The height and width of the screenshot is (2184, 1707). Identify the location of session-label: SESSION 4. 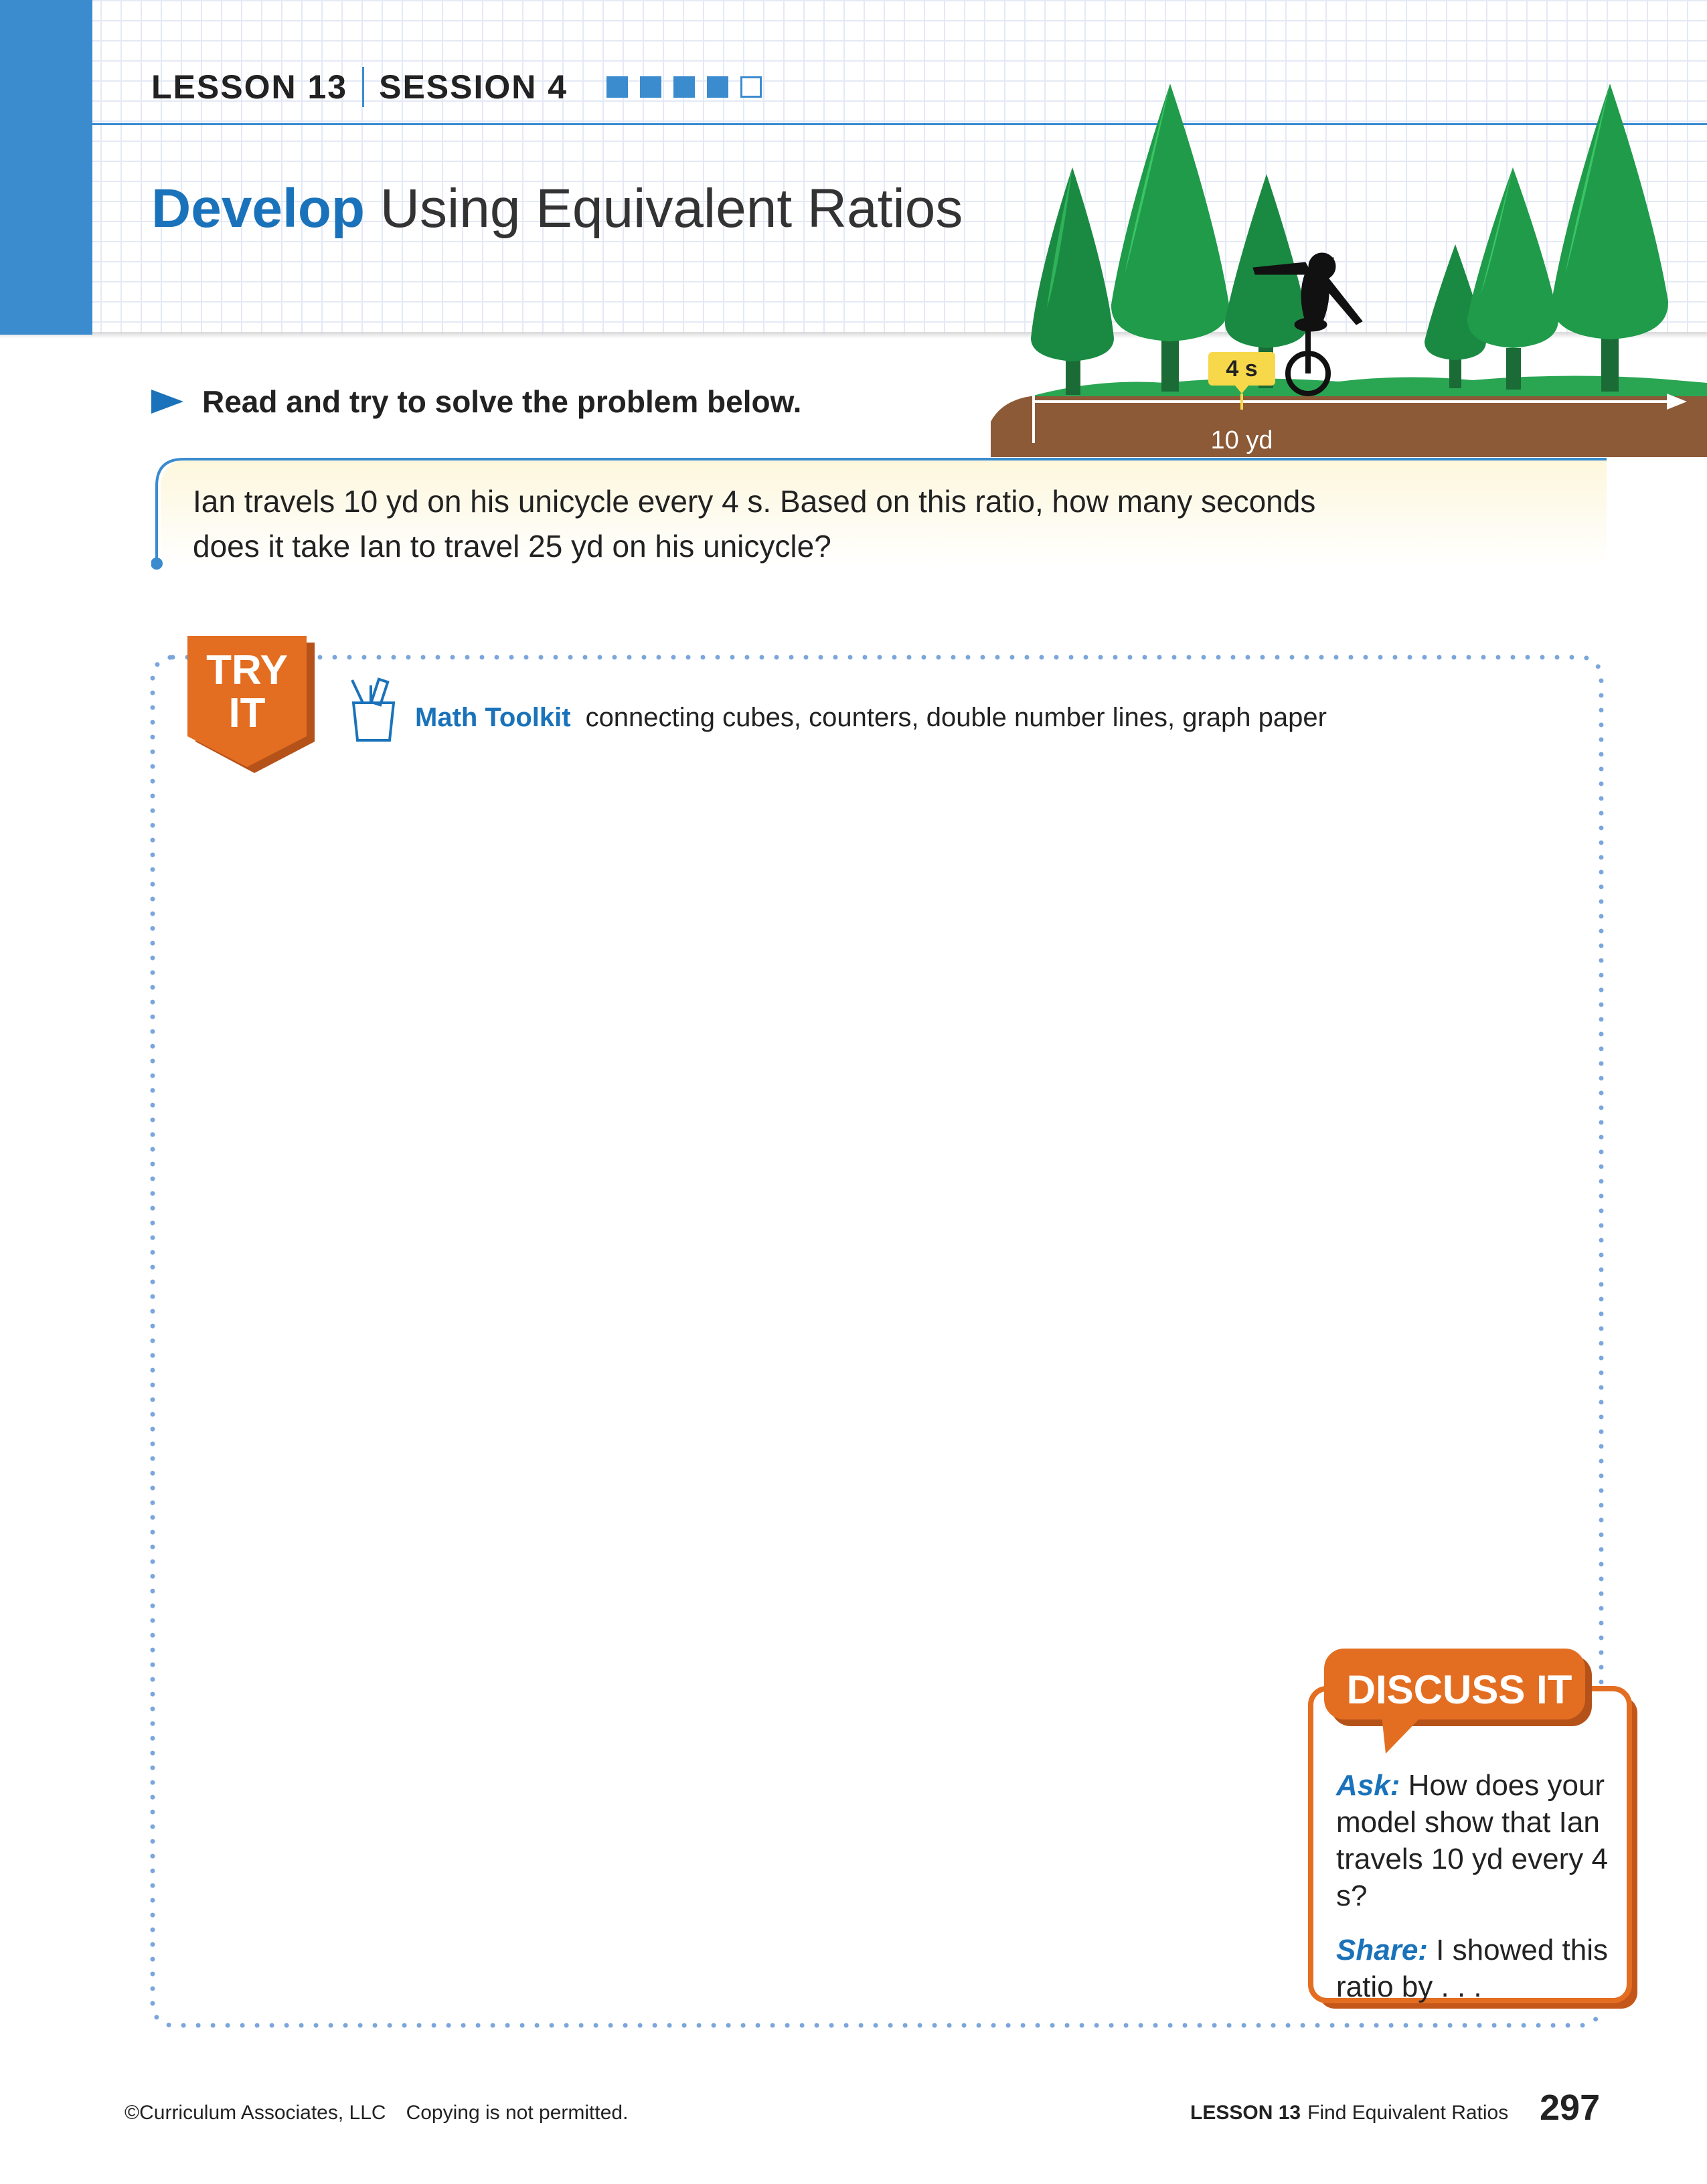
(474, 87).